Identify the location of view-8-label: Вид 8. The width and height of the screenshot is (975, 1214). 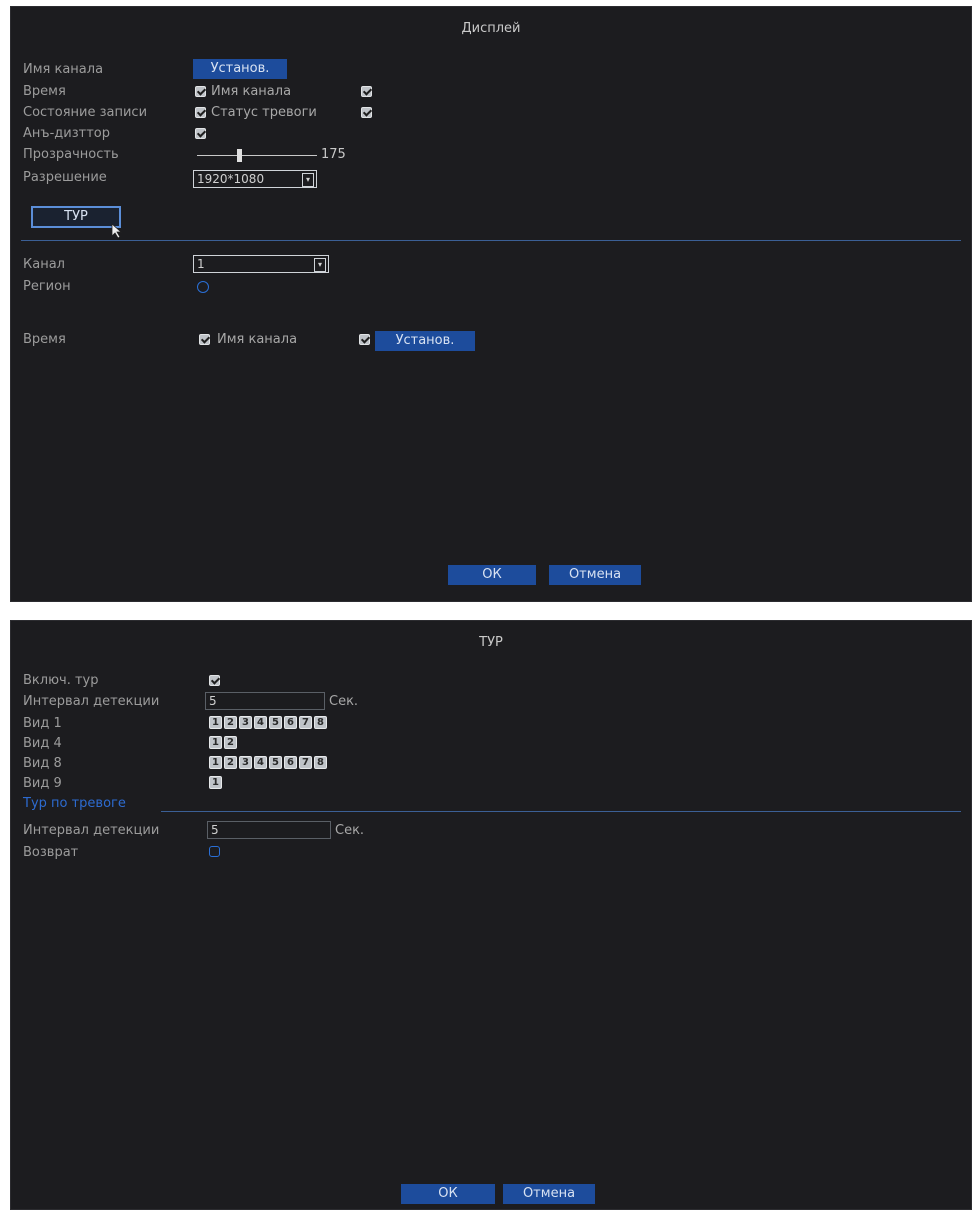
(42, 763).